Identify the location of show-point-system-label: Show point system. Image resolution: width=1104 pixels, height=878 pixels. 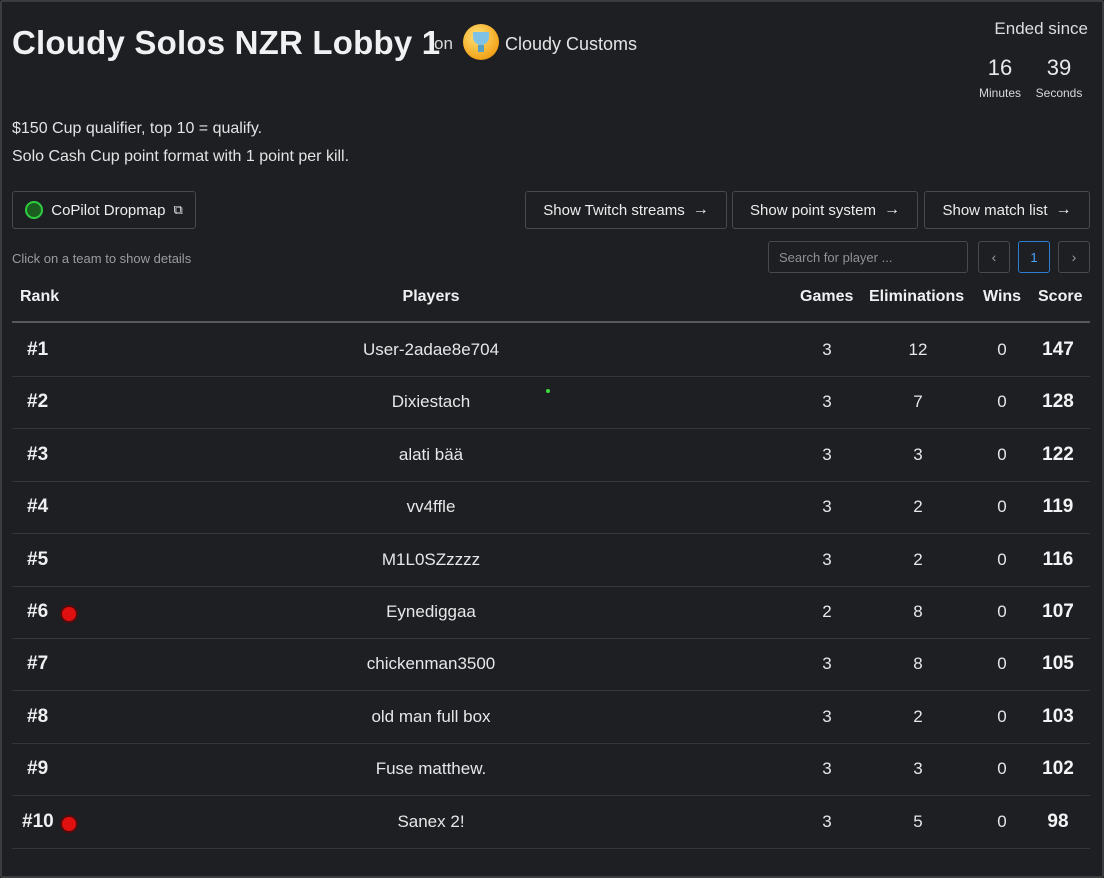
(813, 210).